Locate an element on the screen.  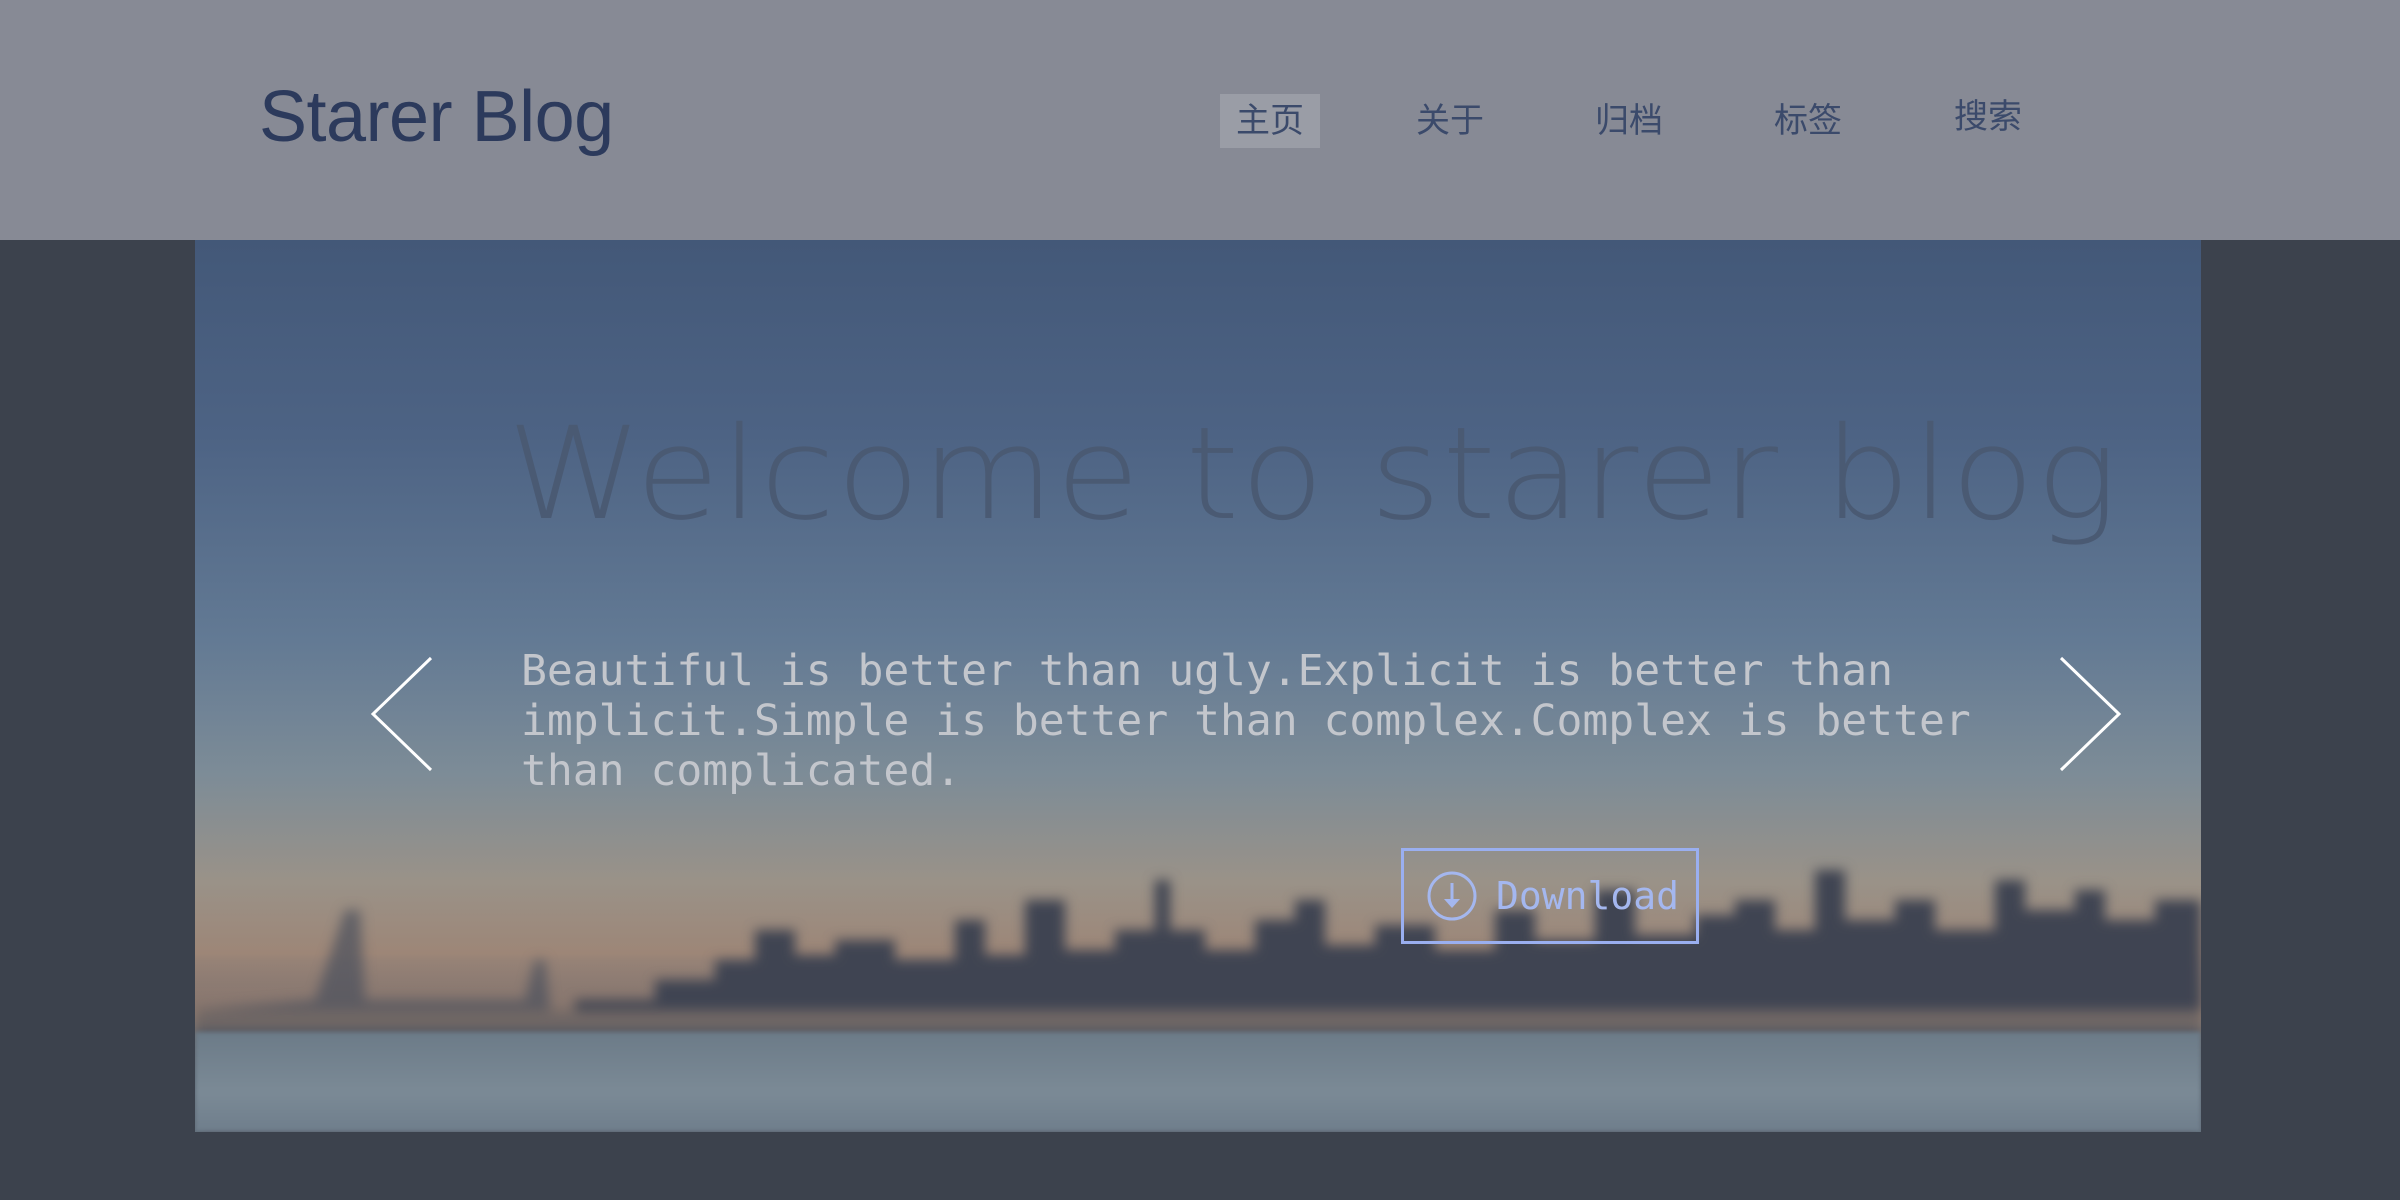
site-brand: Starer Blog is located at coordinates (436, 117).